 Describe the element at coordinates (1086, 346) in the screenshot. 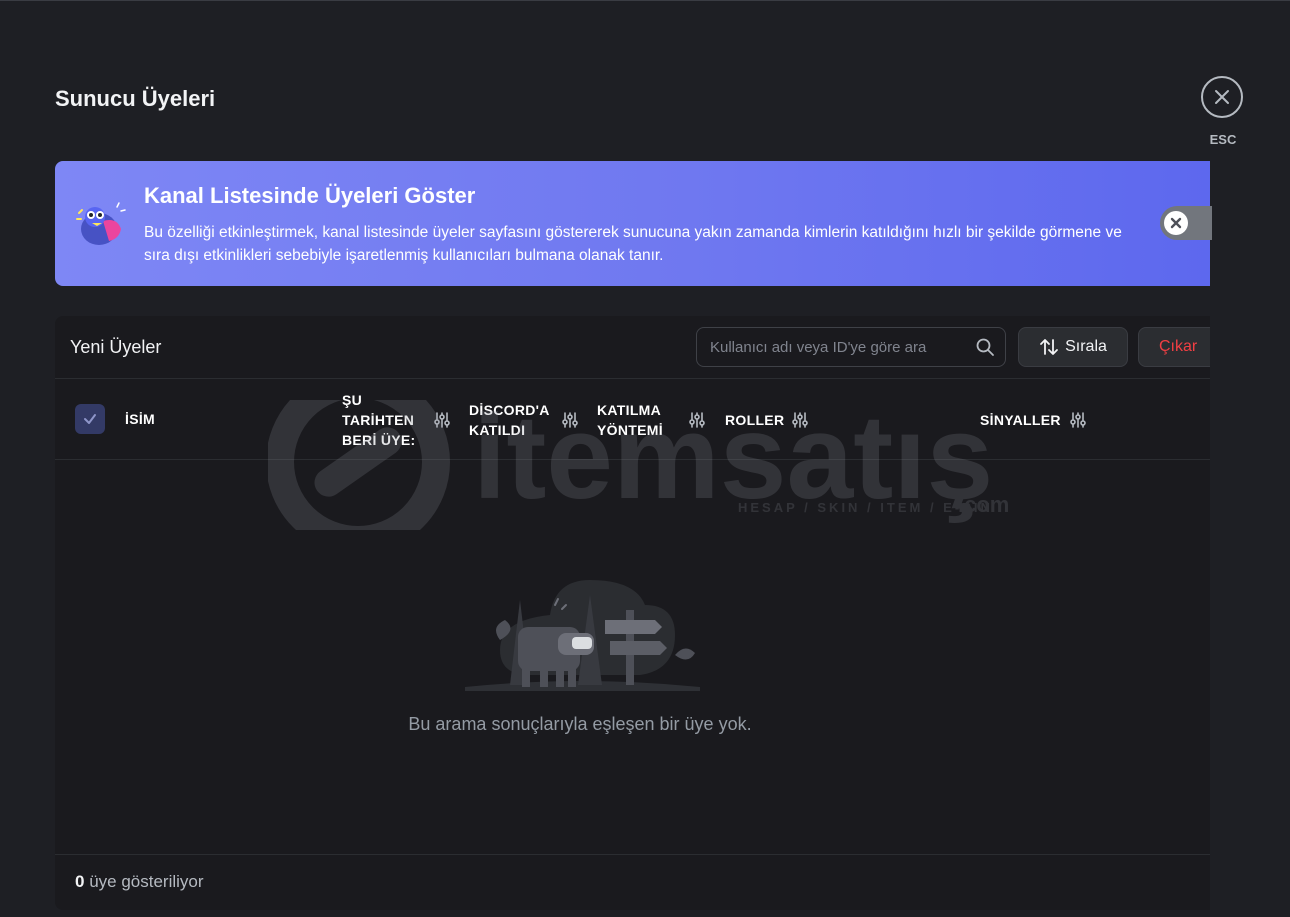

I see `sort-label: Sırala` at that location.